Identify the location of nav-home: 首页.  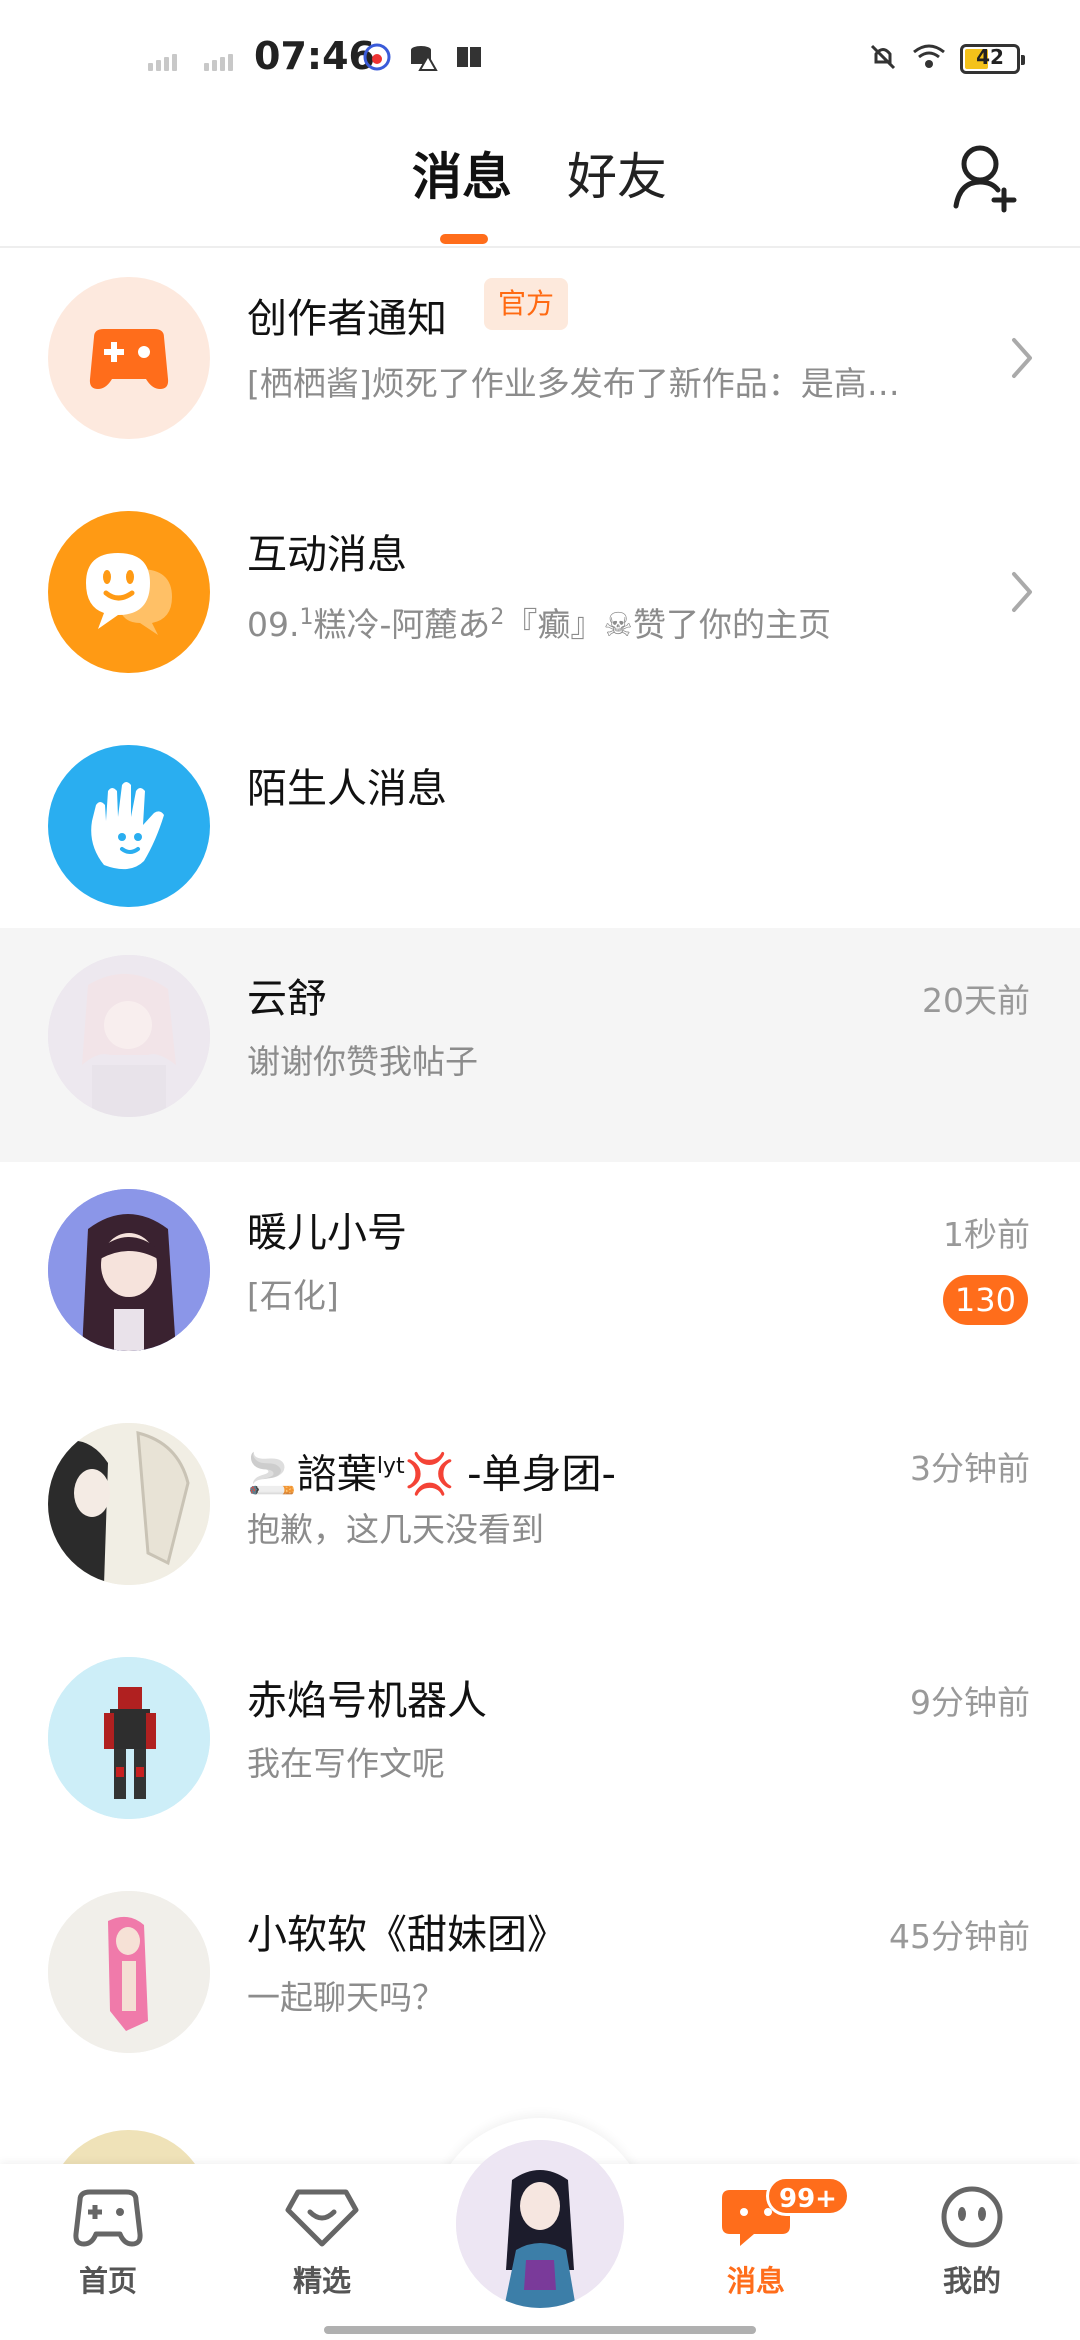
(108, 2242).